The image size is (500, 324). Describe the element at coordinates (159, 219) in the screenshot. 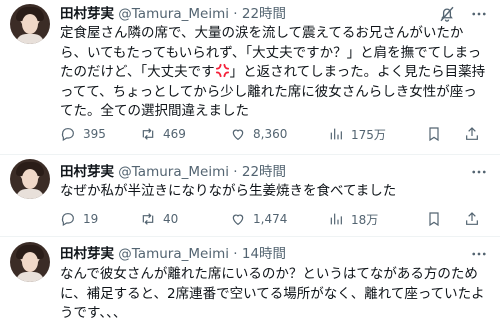

I see `retweet-button: 40` at that location.